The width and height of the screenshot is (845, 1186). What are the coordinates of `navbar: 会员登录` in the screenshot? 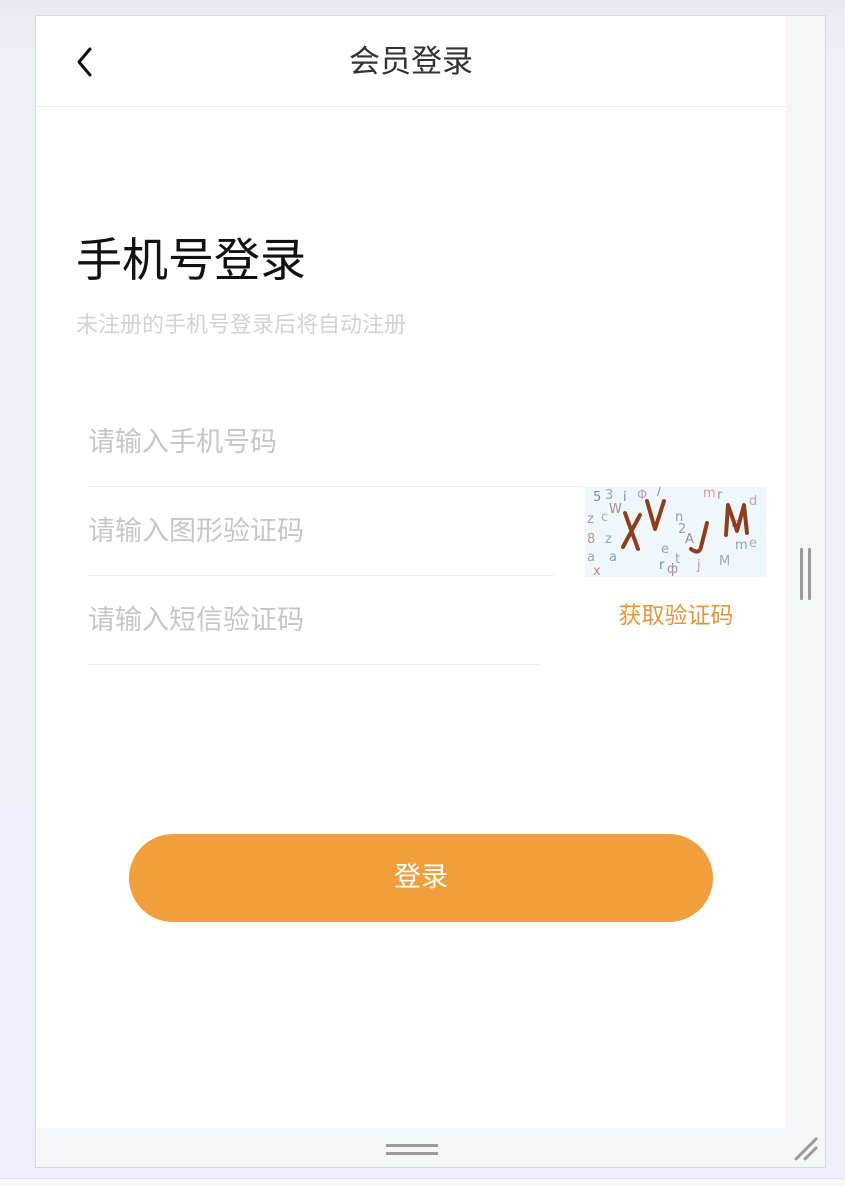 It's located at (411, 61).